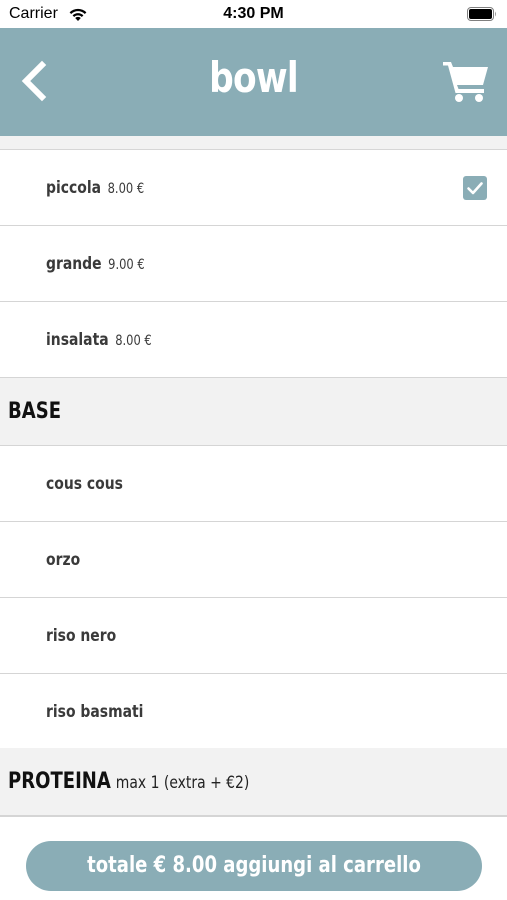  I want to click on item-name: piccola, so click(74, 187).